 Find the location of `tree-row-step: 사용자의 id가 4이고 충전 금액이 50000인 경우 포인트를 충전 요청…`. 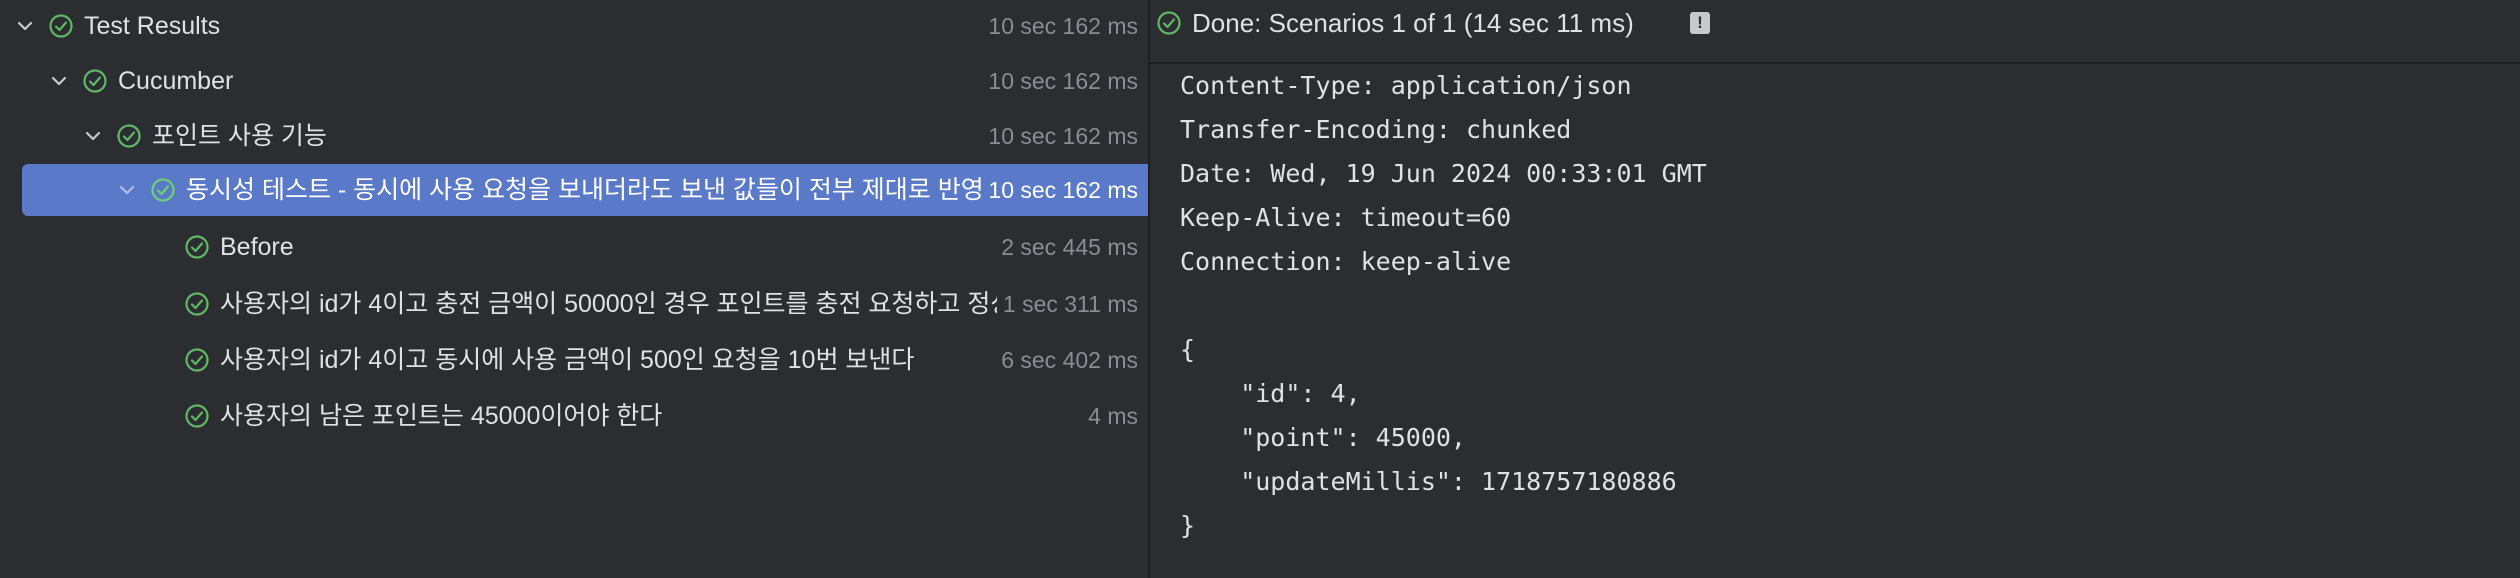

tree-row-step: 사용자의 id가 4이고 충전 금액이 50000인 경우 포인트를 충전 요청… is located at coordinates (574, 304).